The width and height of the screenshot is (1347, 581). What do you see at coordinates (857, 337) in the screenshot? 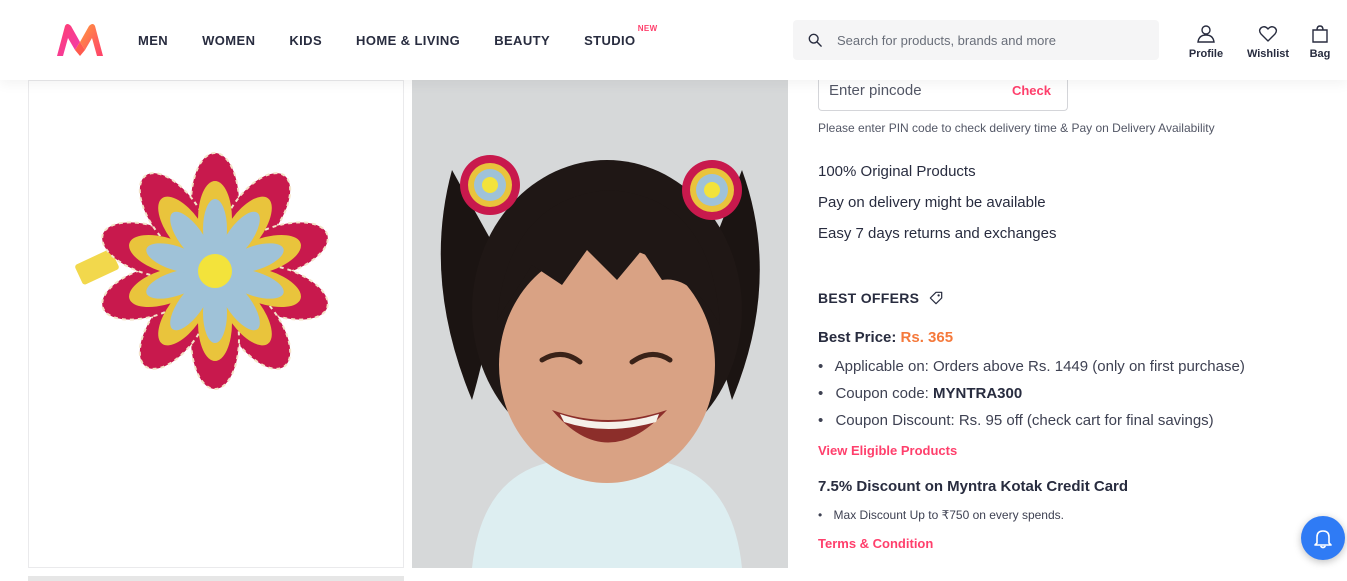
I see `best-price-label: Best Price:` at bounding box center [857, 337].